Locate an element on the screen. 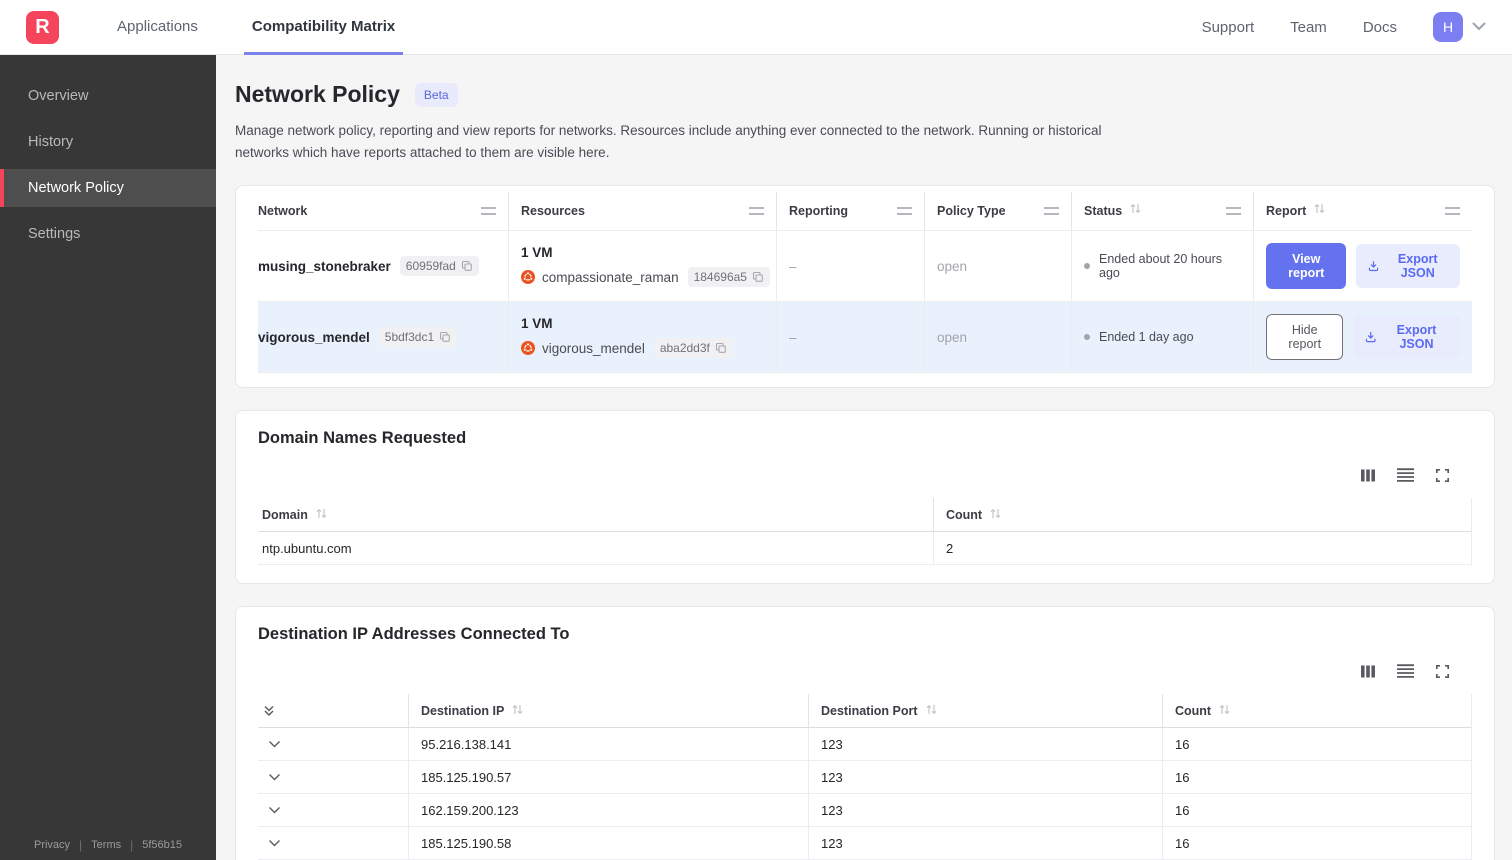 Image resolution: width=1512 pixels, height=860 pixels. copy-hash-button: 184696a5 is located at coordinates (728, 277).